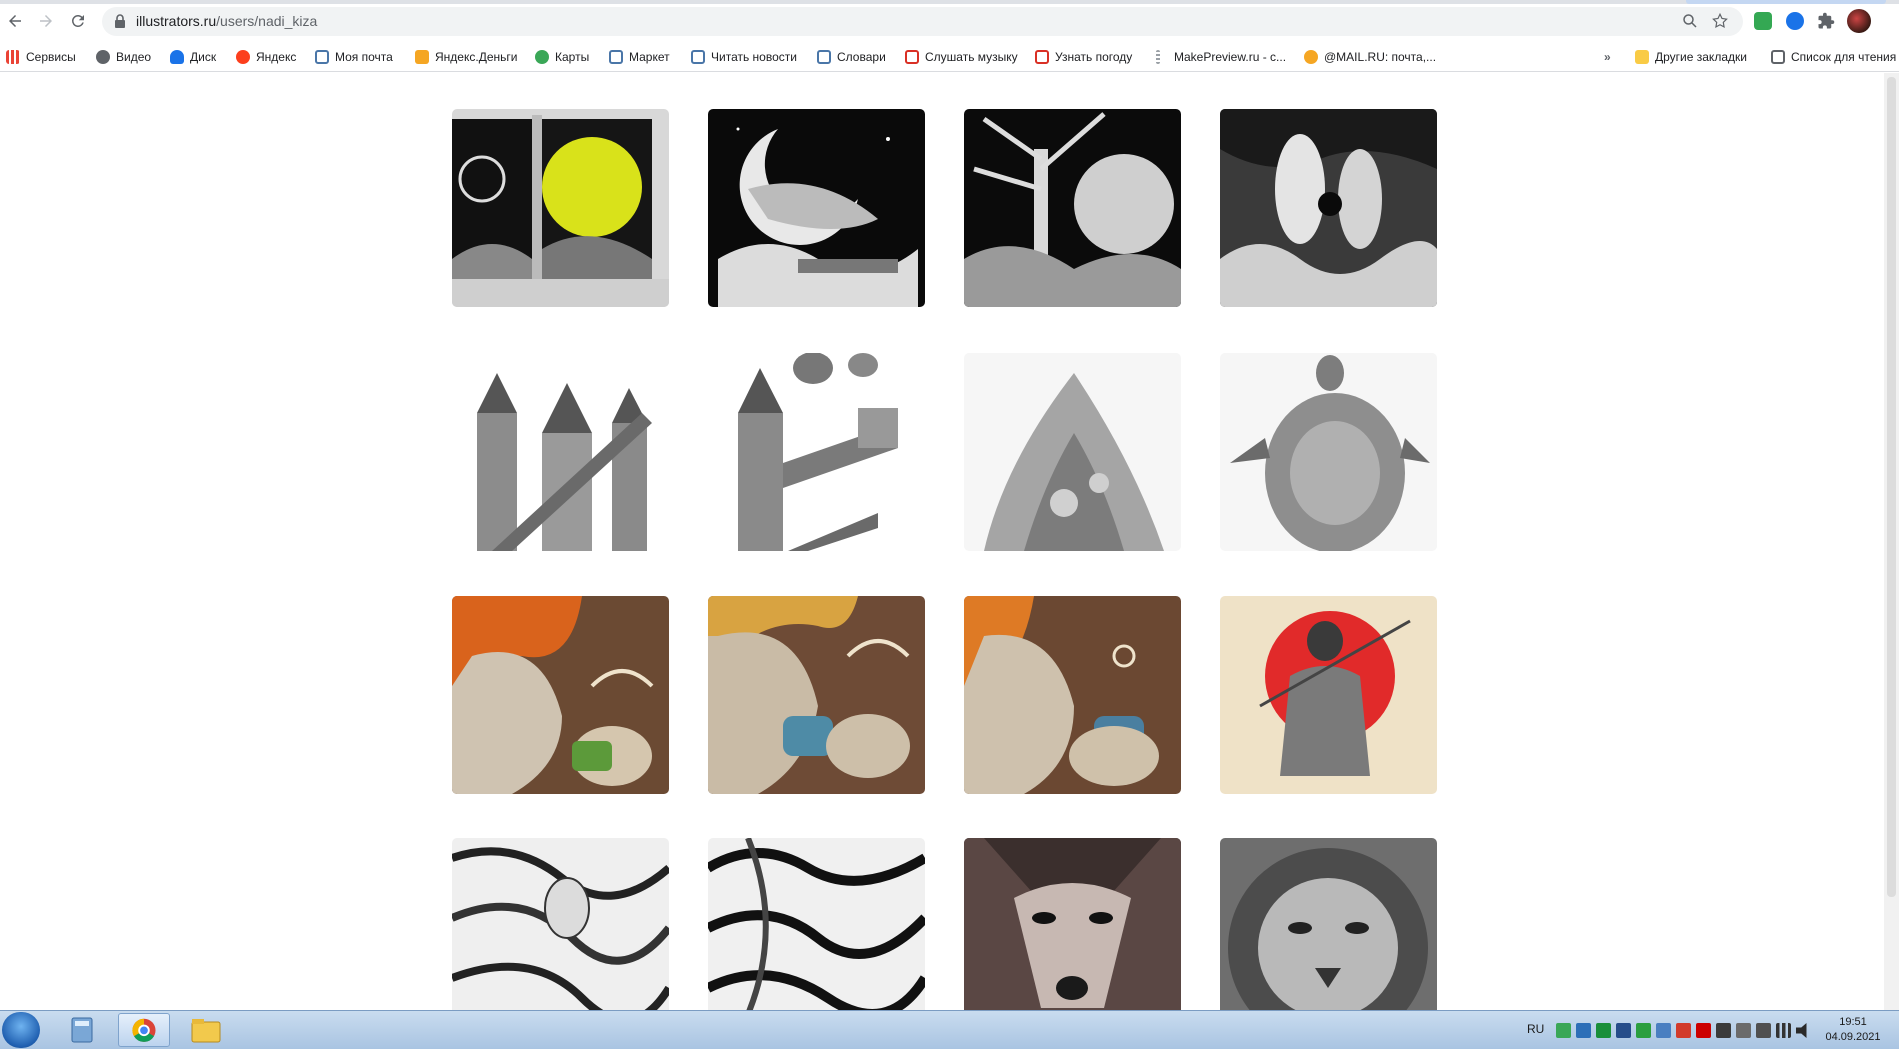 Image resolution: width=1899 pixels, height=1049 pixels. I want to click on extensions-puzzle-icon, so click(1826, 21).